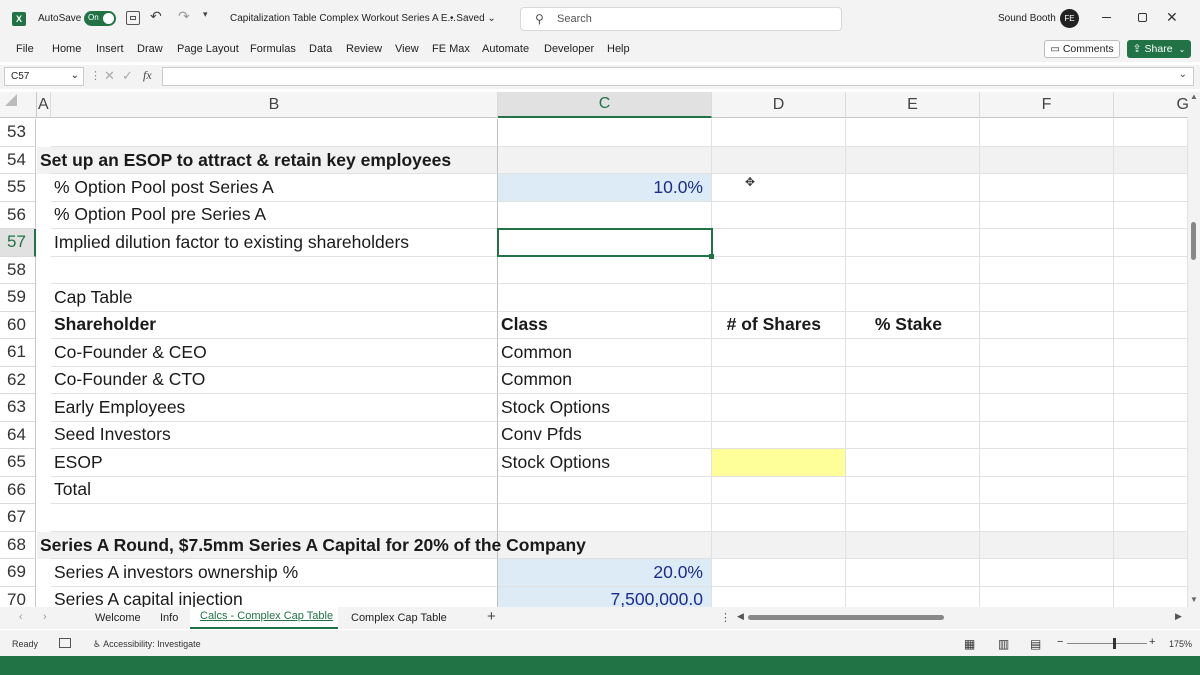 The image size is (1200, 675). Describe the element at coordinates (118, 618) in the screenshot. I see `sheet-tab-welcome: Welcome` at that location.